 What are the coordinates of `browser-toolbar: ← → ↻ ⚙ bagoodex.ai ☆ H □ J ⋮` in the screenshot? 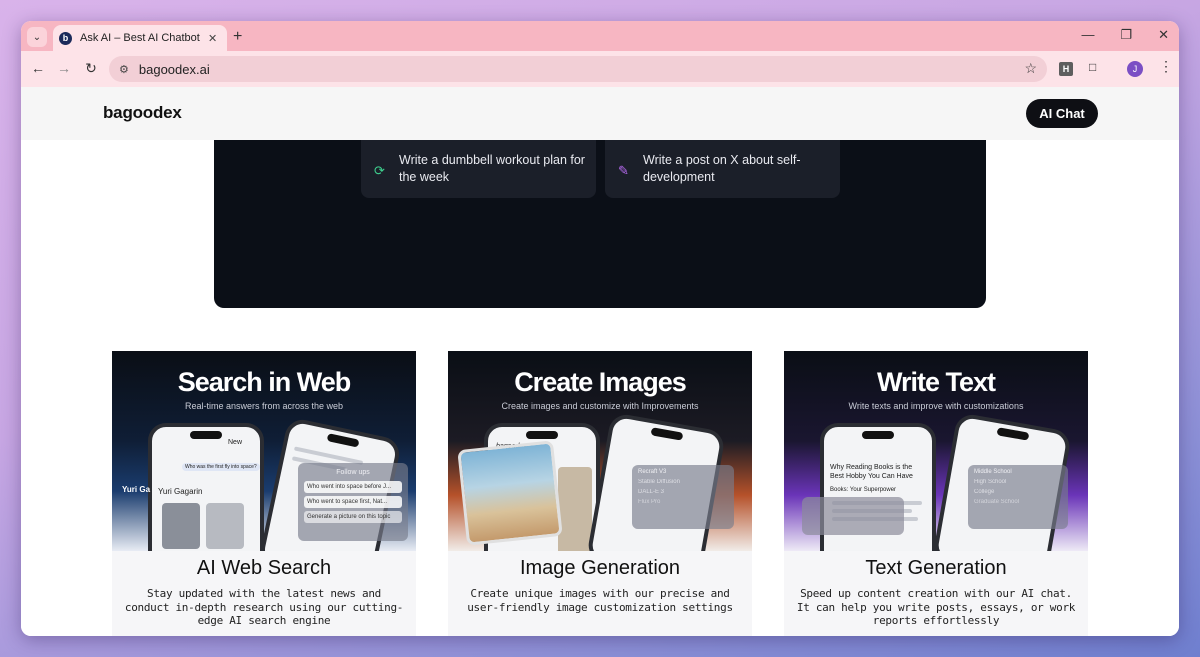 It's located at (600, 69).